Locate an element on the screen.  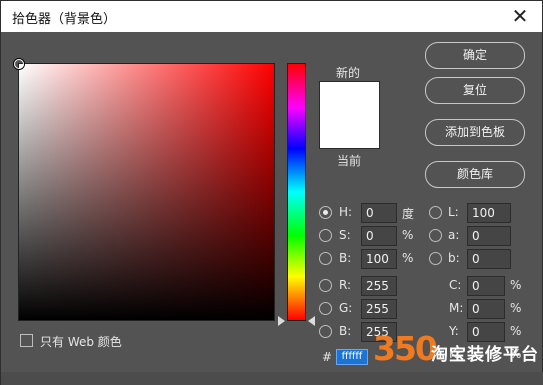
h-input is located at coordinates (379, 213).